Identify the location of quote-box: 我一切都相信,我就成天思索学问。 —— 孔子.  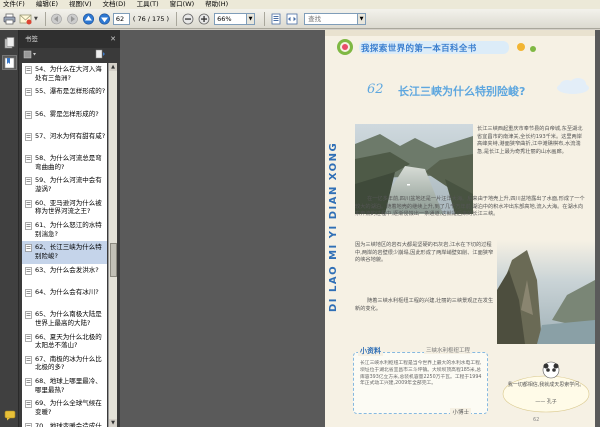
(546, 387).